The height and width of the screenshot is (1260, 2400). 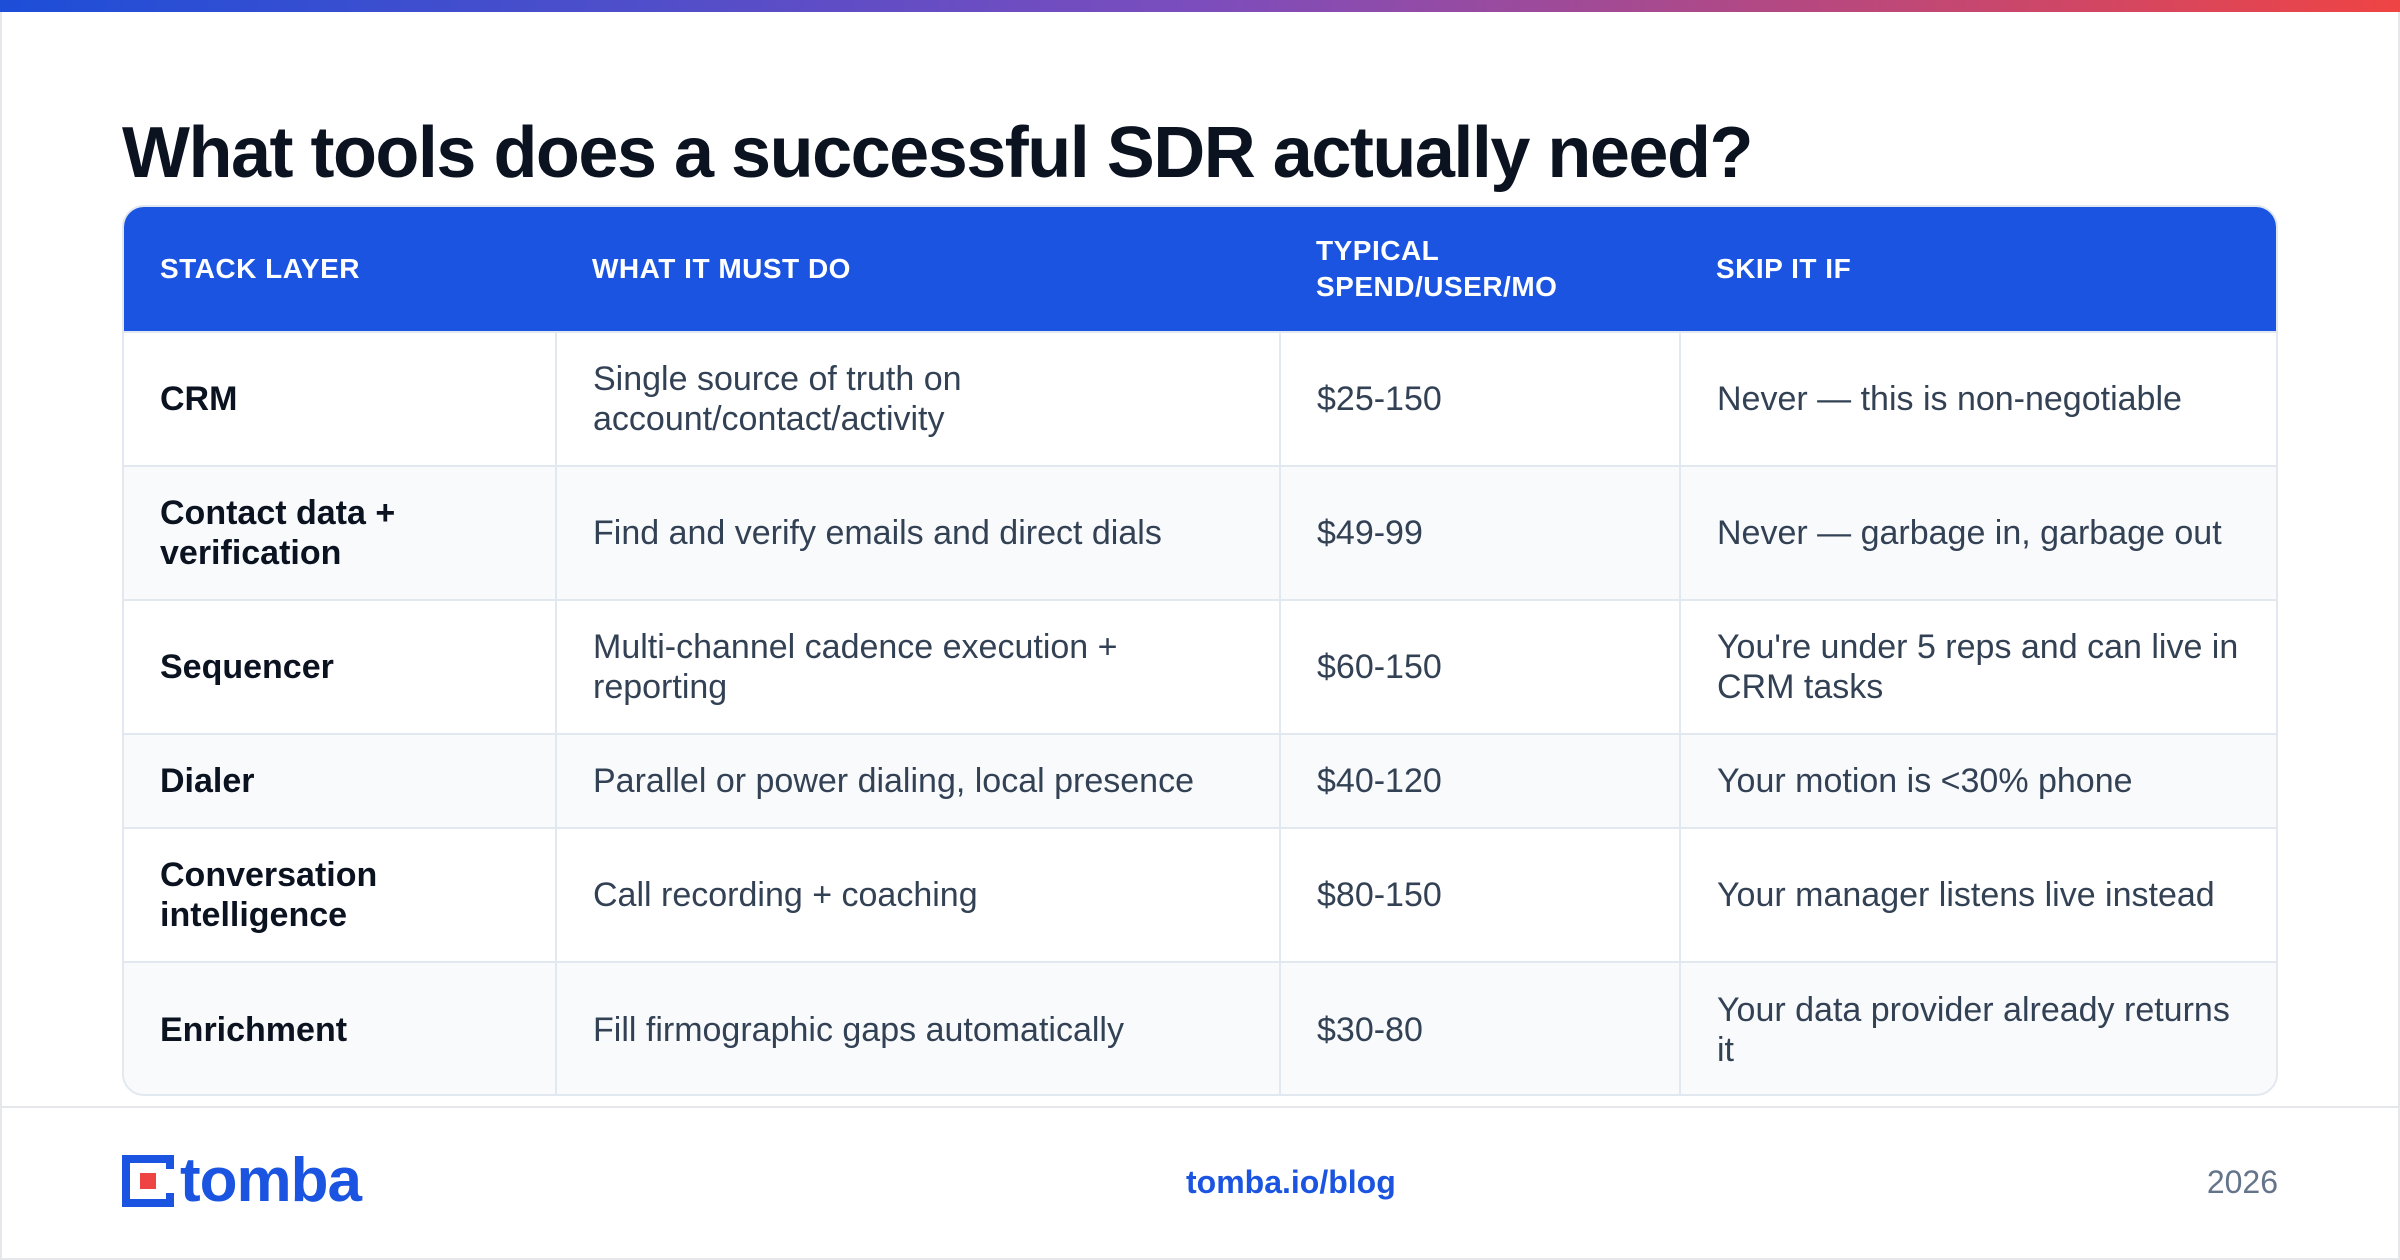 I want to click on tomba-logo: tomba, so click(x=242, y=1180).